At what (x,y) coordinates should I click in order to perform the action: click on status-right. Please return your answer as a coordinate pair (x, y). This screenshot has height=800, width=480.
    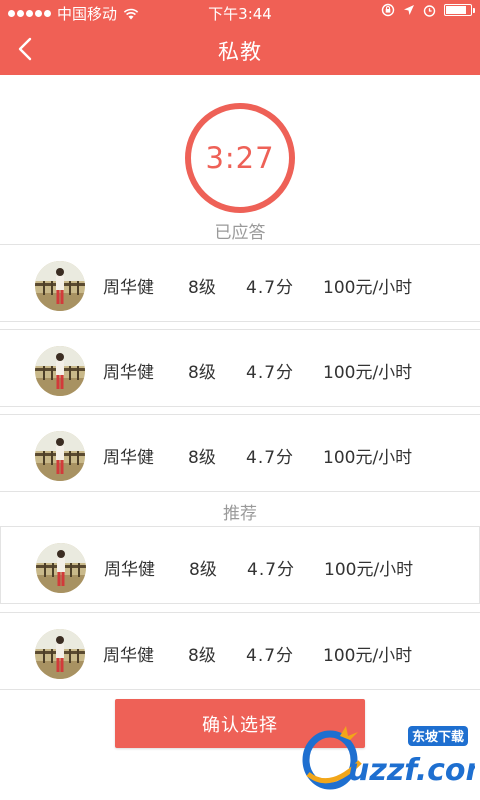
    Looking at the image, I should click on (428, 10).